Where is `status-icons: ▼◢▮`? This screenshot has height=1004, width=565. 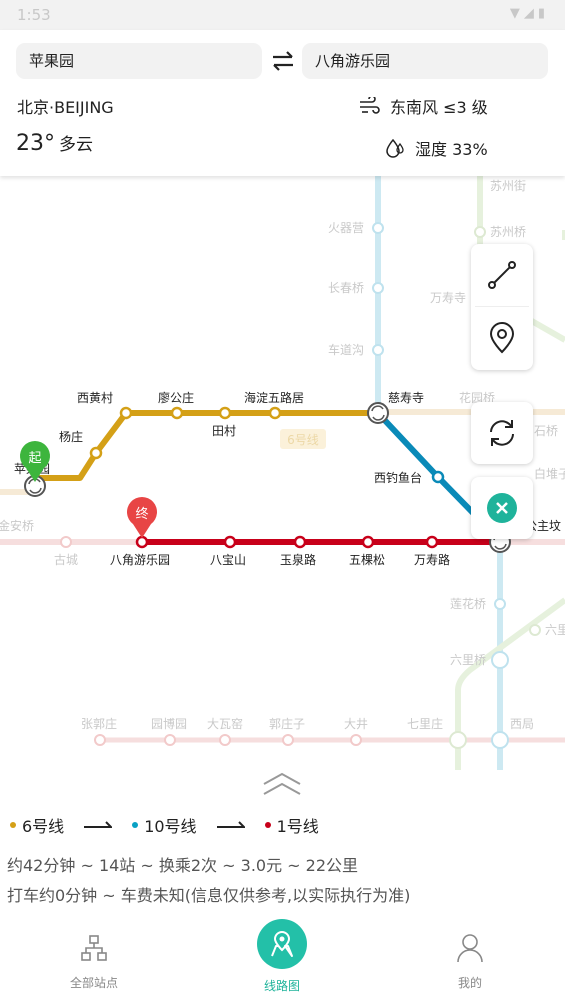
status-icons: ▼◢▮ is located at coordinates (529, 13).